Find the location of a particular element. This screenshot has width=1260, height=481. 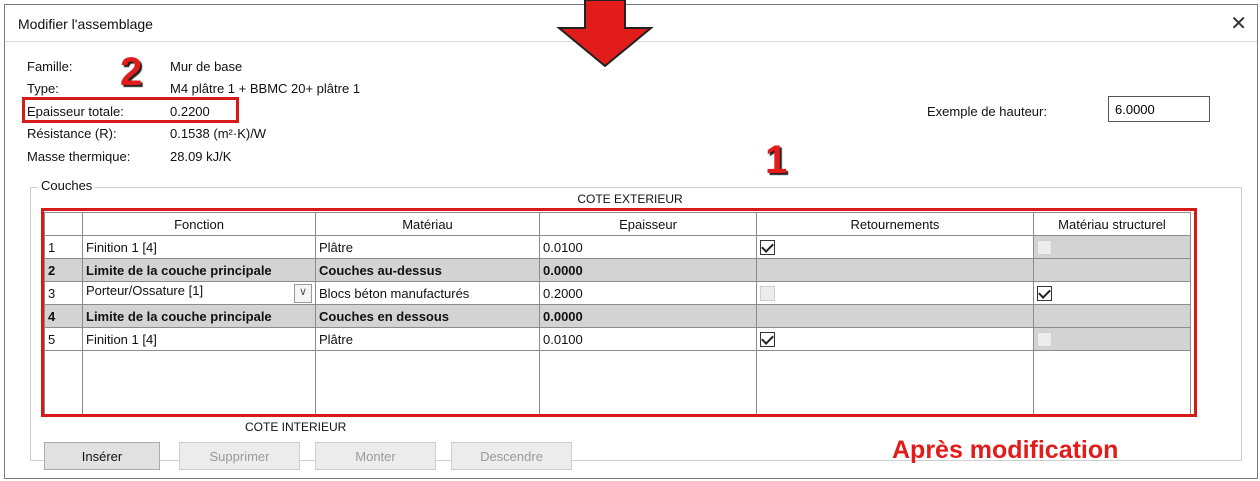

masse-thermique-label: Masse thermique: is located at coordinates (79, 156).